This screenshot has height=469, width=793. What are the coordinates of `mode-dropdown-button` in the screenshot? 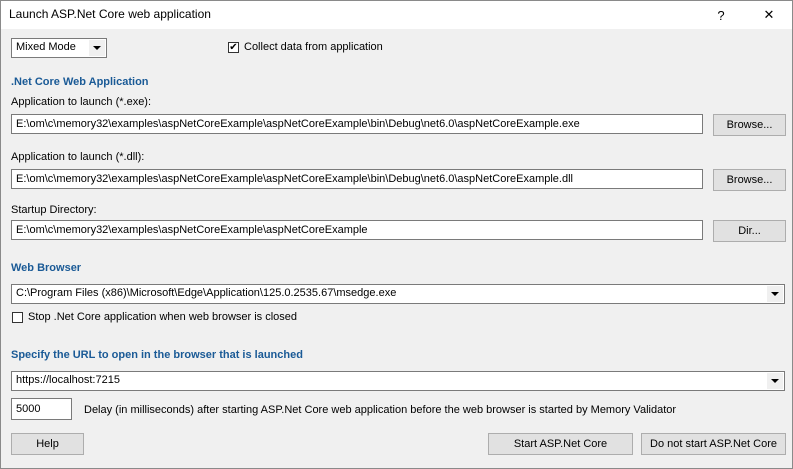 It's located at (97, 48).